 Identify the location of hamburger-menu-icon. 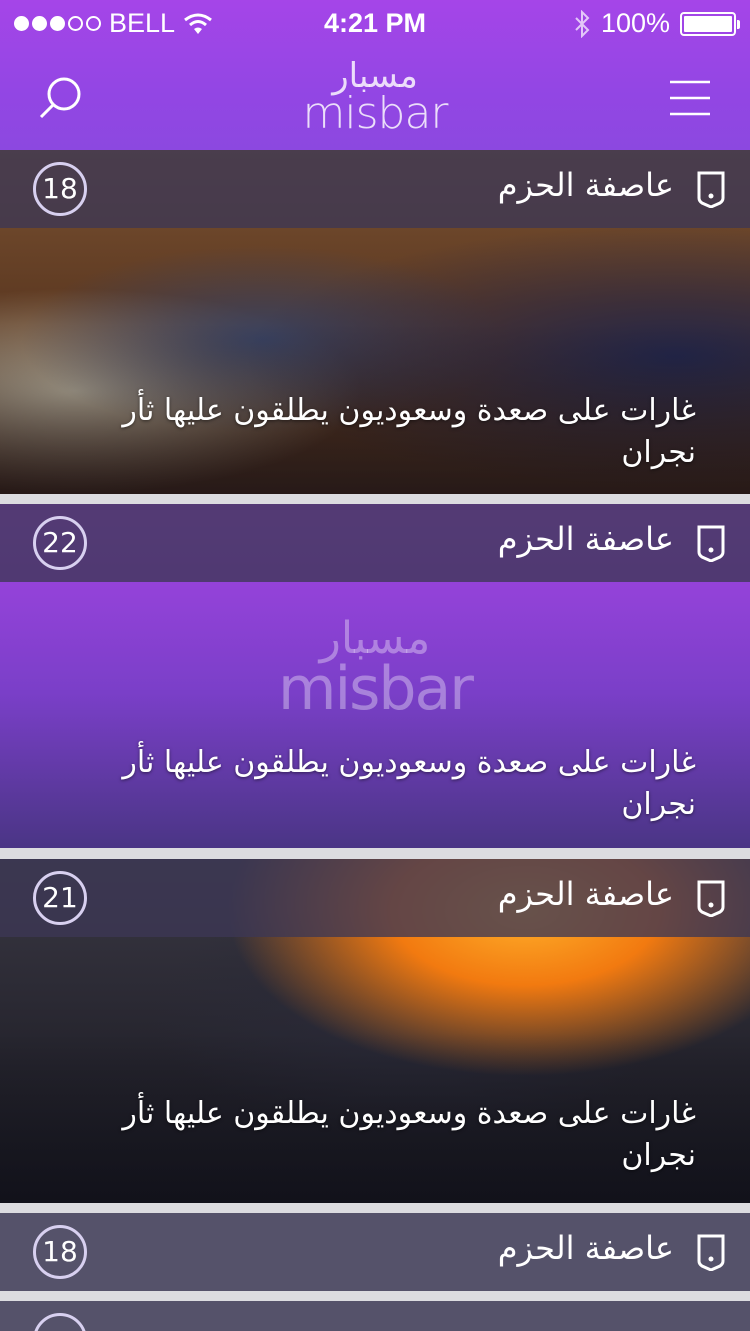
(690, 98).